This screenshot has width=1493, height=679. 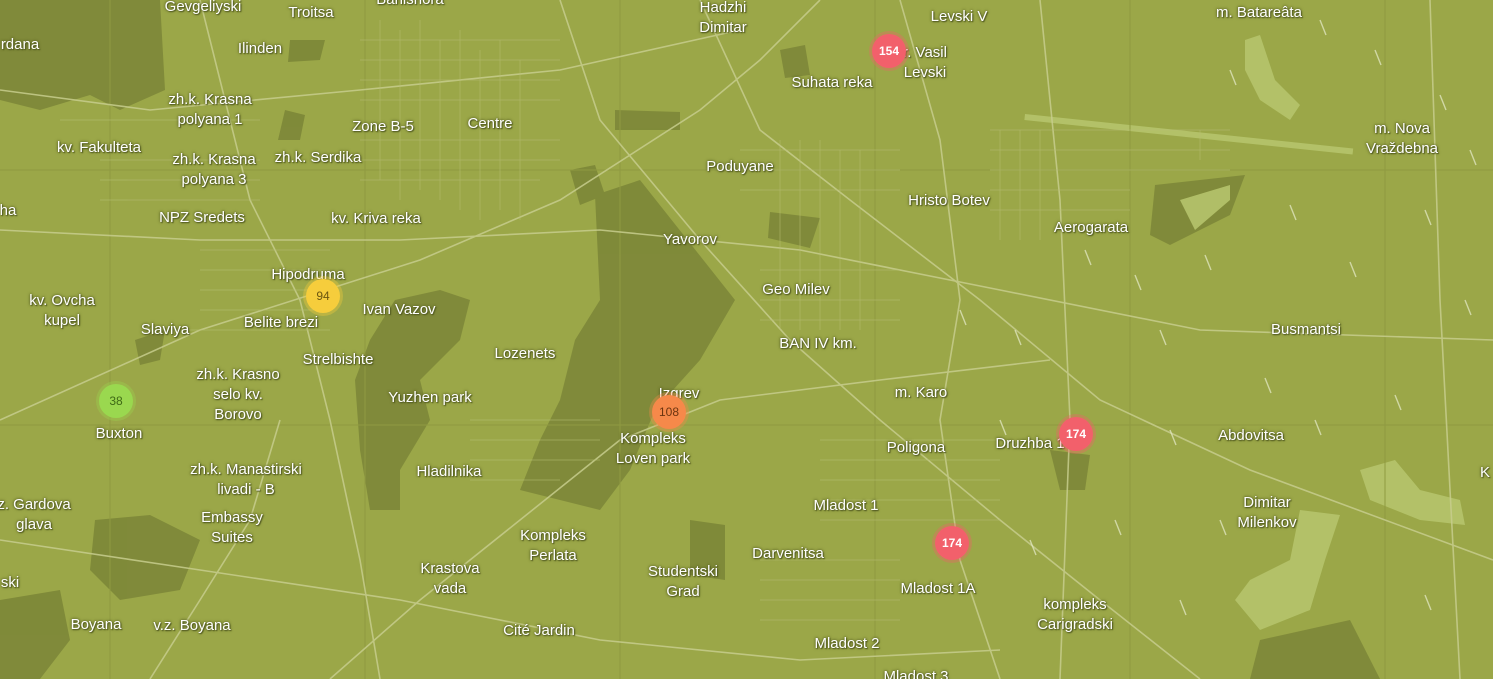 I want to click on place-label-loven-park: Kompleks Loven park, so click(x=653, y=448).